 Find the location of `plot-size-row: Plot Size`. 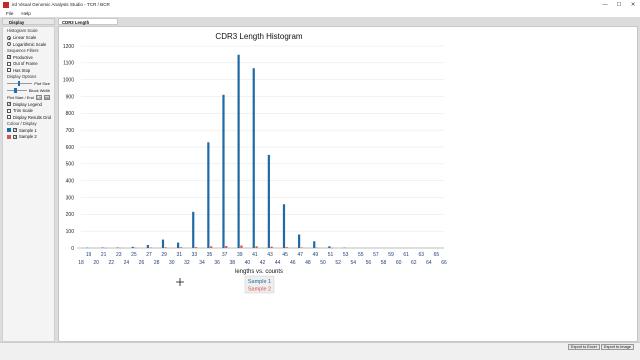

plot-size-row: Plot Size is located at coordinates (28, 83).